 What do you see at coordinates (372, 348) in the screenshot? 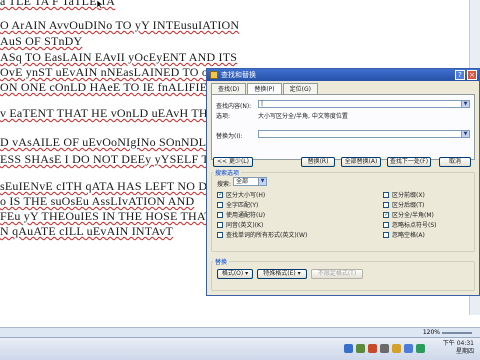
I see `input-method-icon` at bounding box center [372, 348].